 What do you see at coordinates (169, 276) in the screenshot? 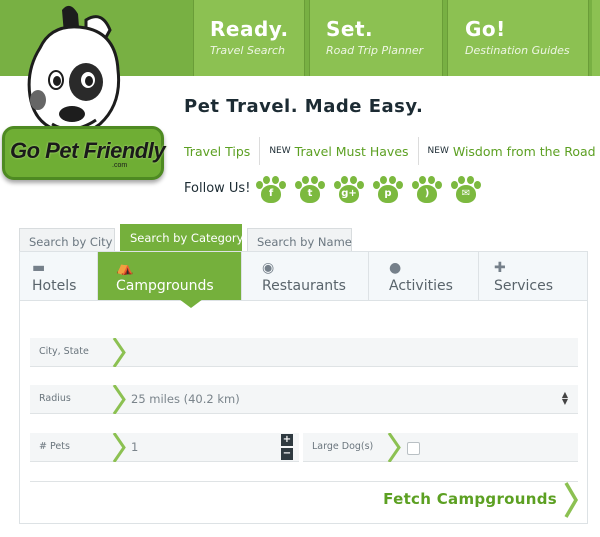
I see `tab-campgrounds: ⛺ Campgrounds` at bounding box center [169, 276].